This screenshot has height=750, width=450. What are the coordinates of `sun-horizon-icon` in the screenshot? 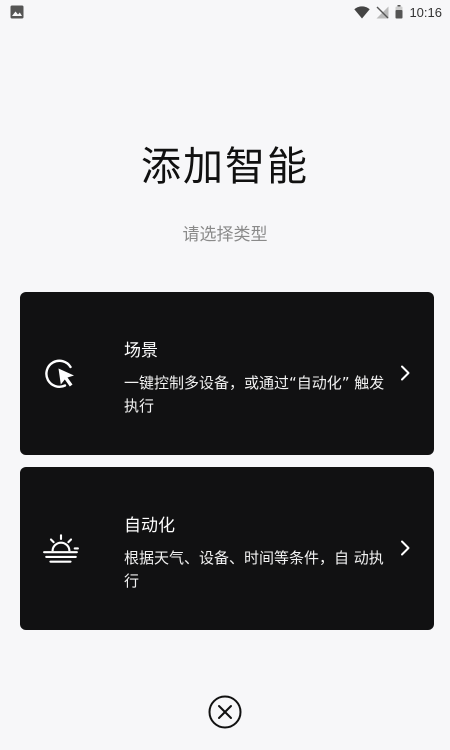 It's located at (61, 548).